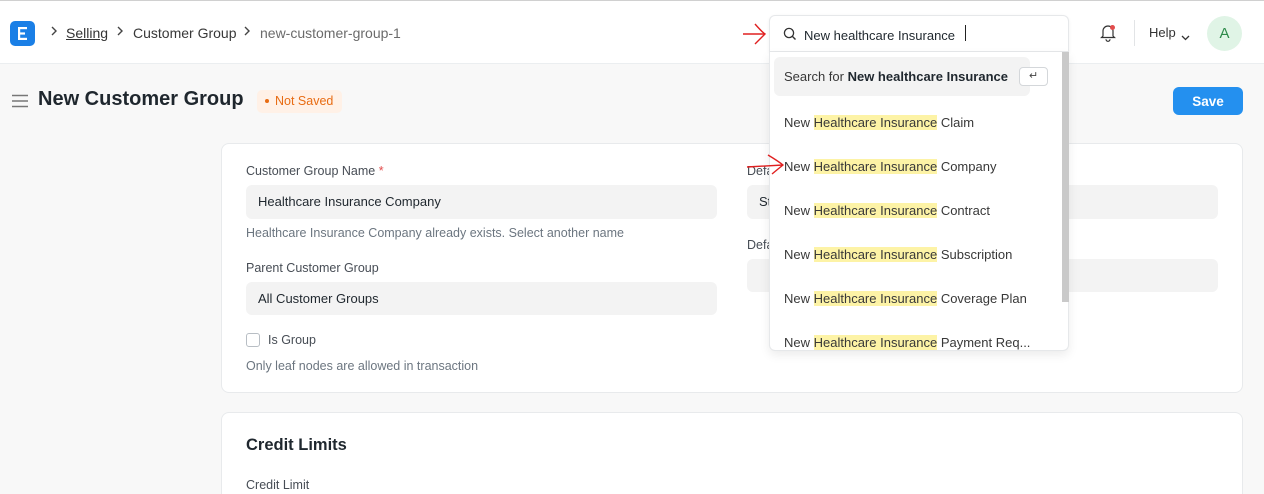  I want to click on navbar-divider, so click(1134, 33).